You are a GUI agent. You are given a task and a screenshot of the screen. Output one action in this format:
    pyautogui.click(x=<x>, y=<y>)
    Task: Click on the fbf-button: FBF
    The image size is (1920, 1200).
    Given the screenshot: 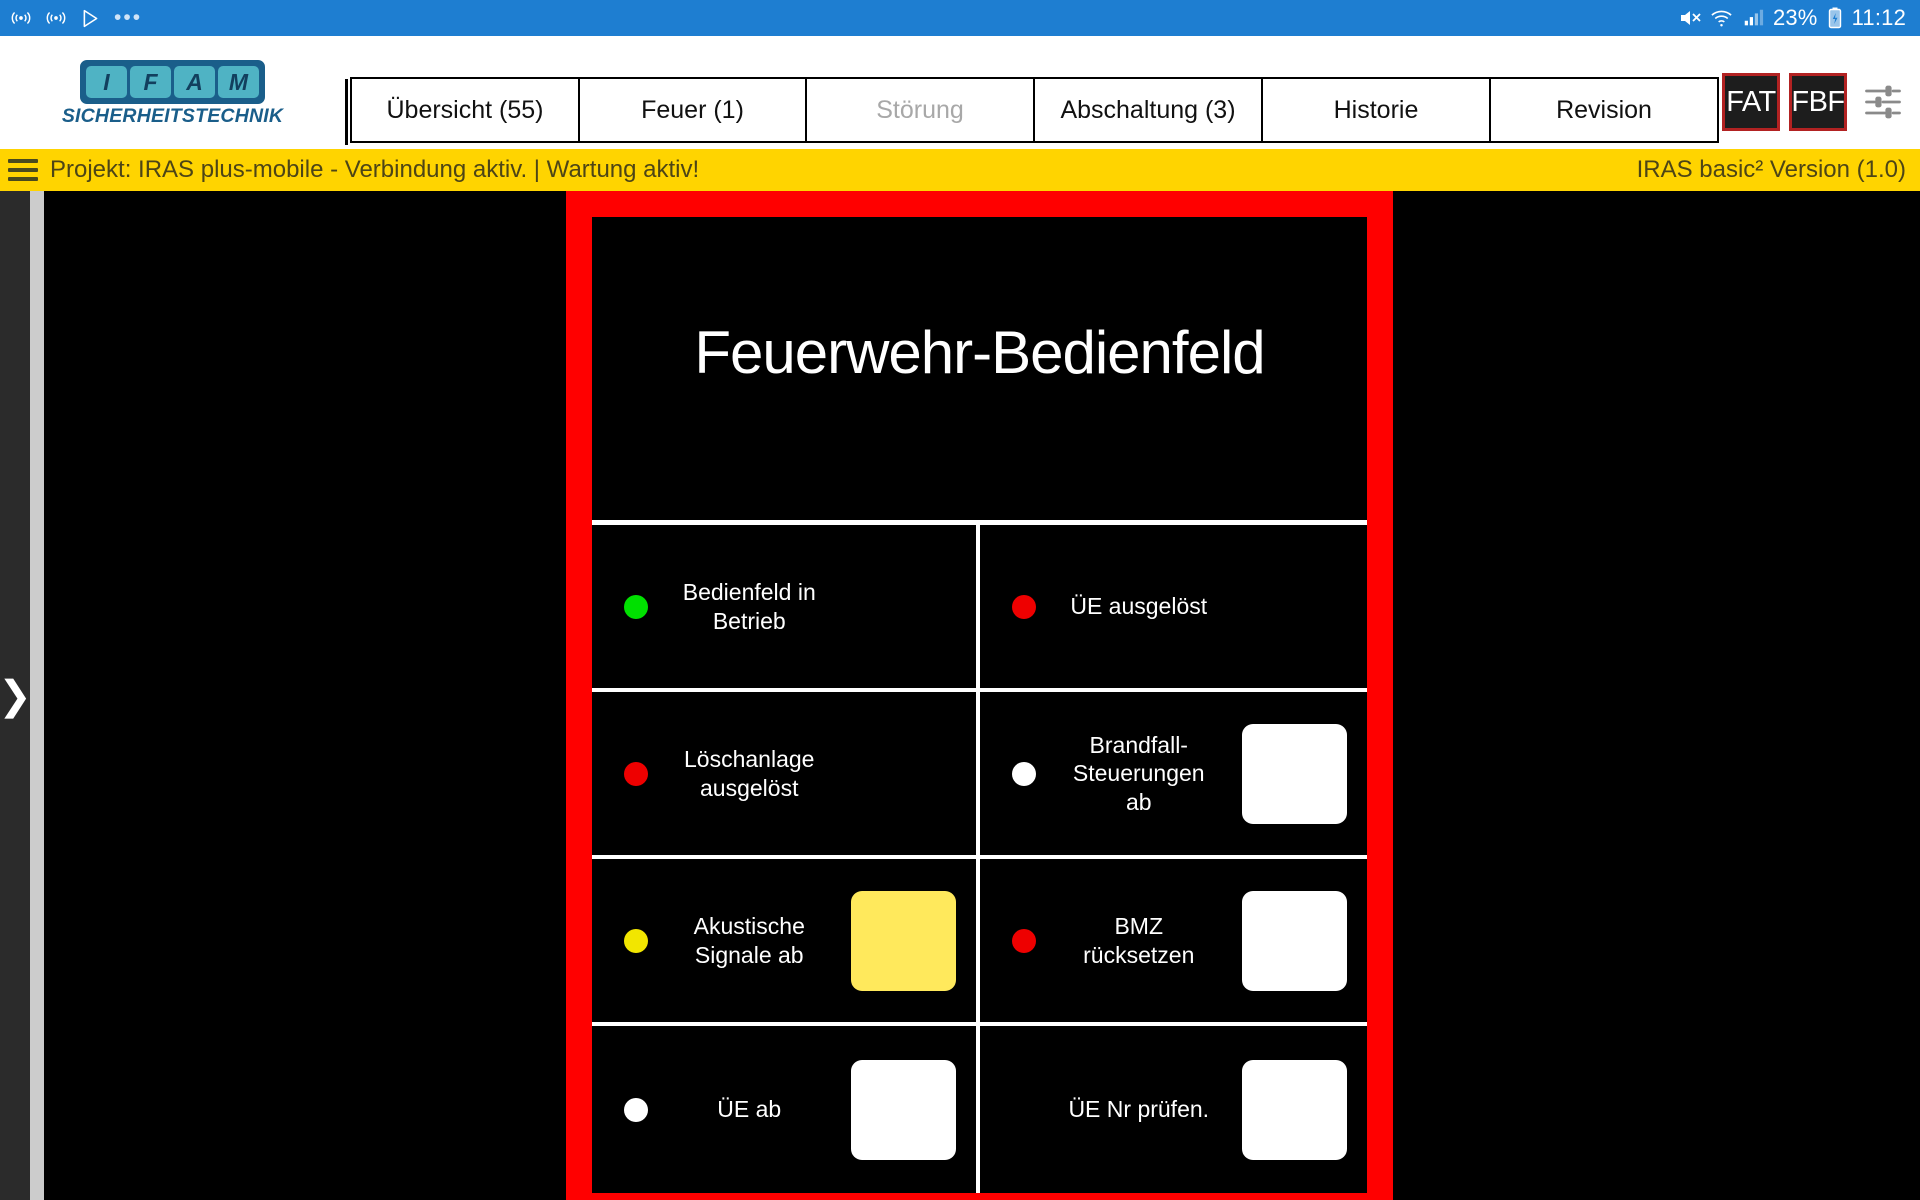 What is the action you would take?
    pyautogui.click(x=1818, y=102)
    